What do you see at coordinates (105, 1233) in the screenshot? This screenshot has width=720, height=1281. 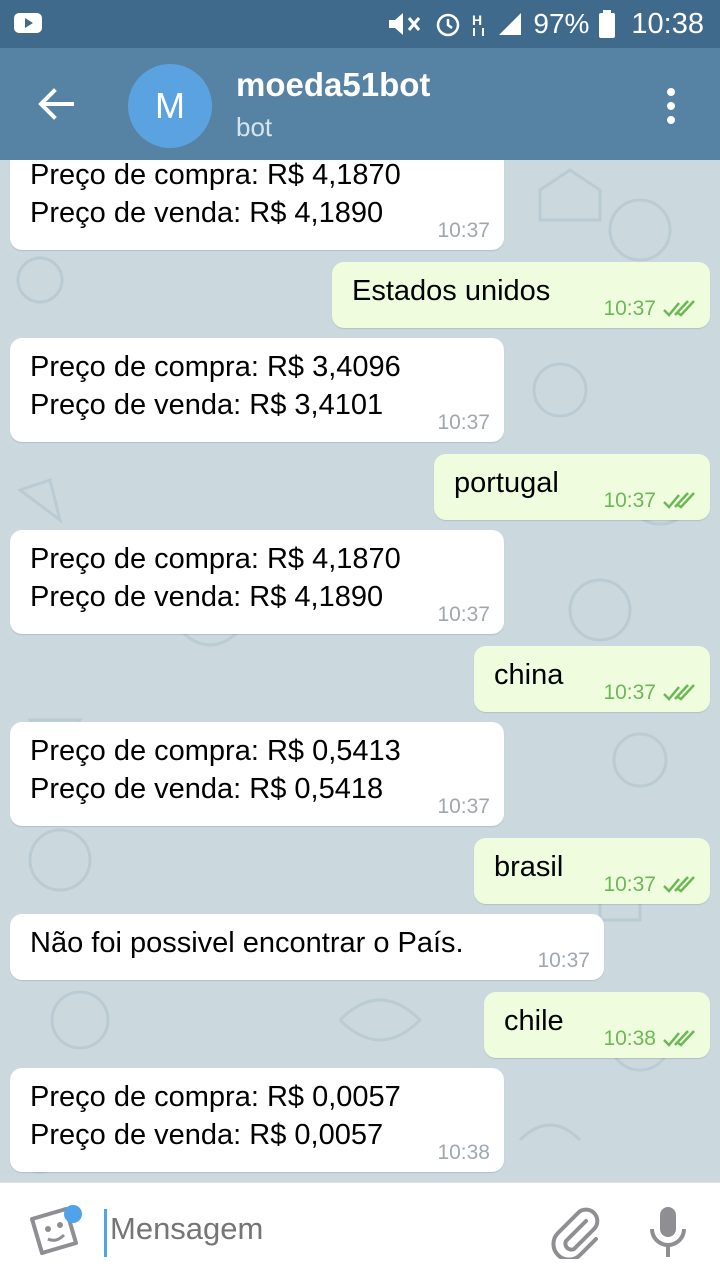 I see `text-cursor` at bounding box center [105, 1233].